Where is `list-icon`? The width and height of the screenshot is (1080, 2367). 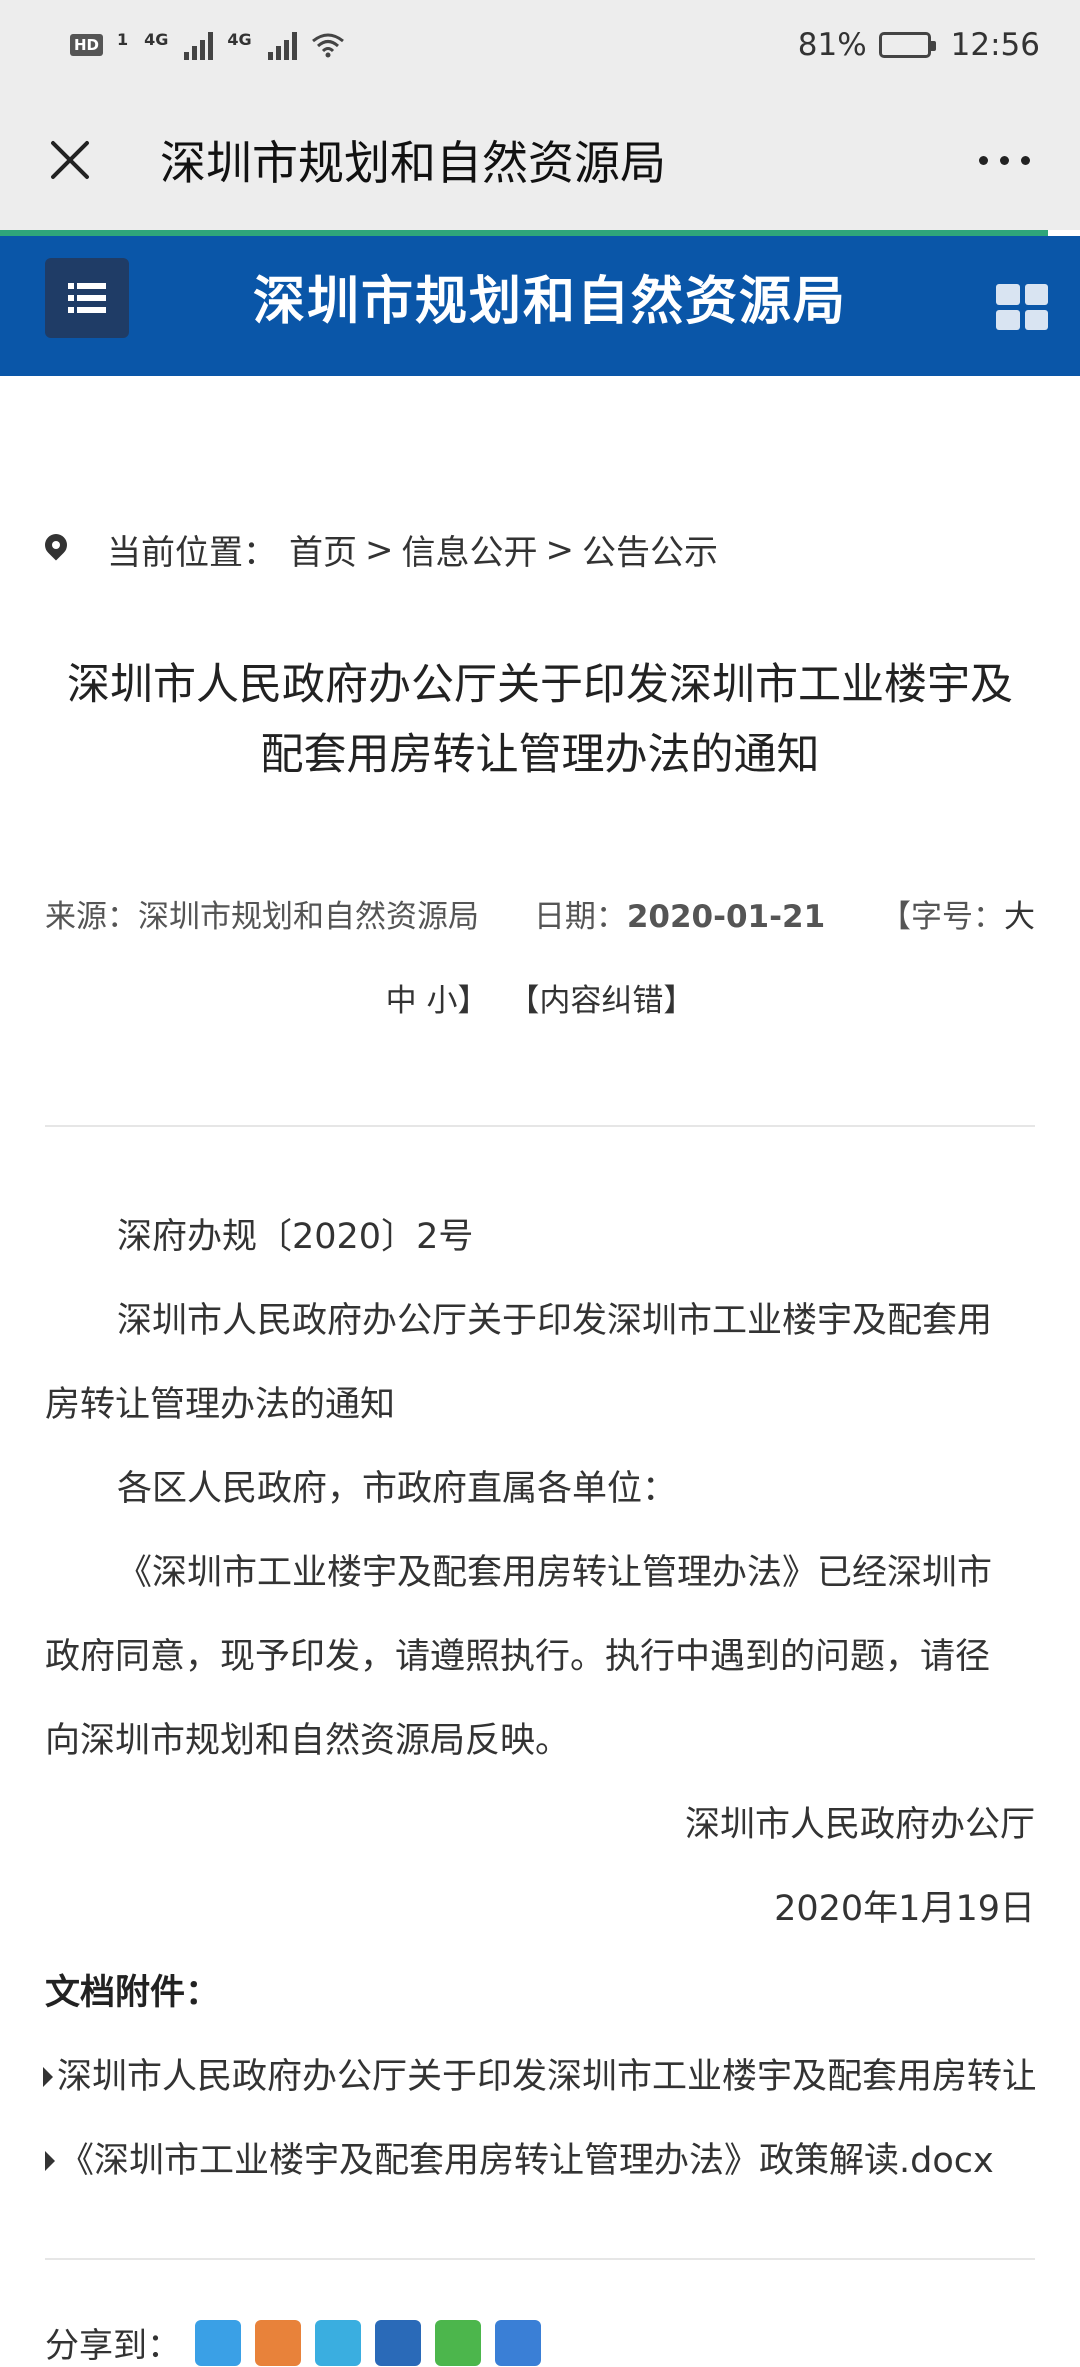 list-icon is located at coordinates (87, 298).